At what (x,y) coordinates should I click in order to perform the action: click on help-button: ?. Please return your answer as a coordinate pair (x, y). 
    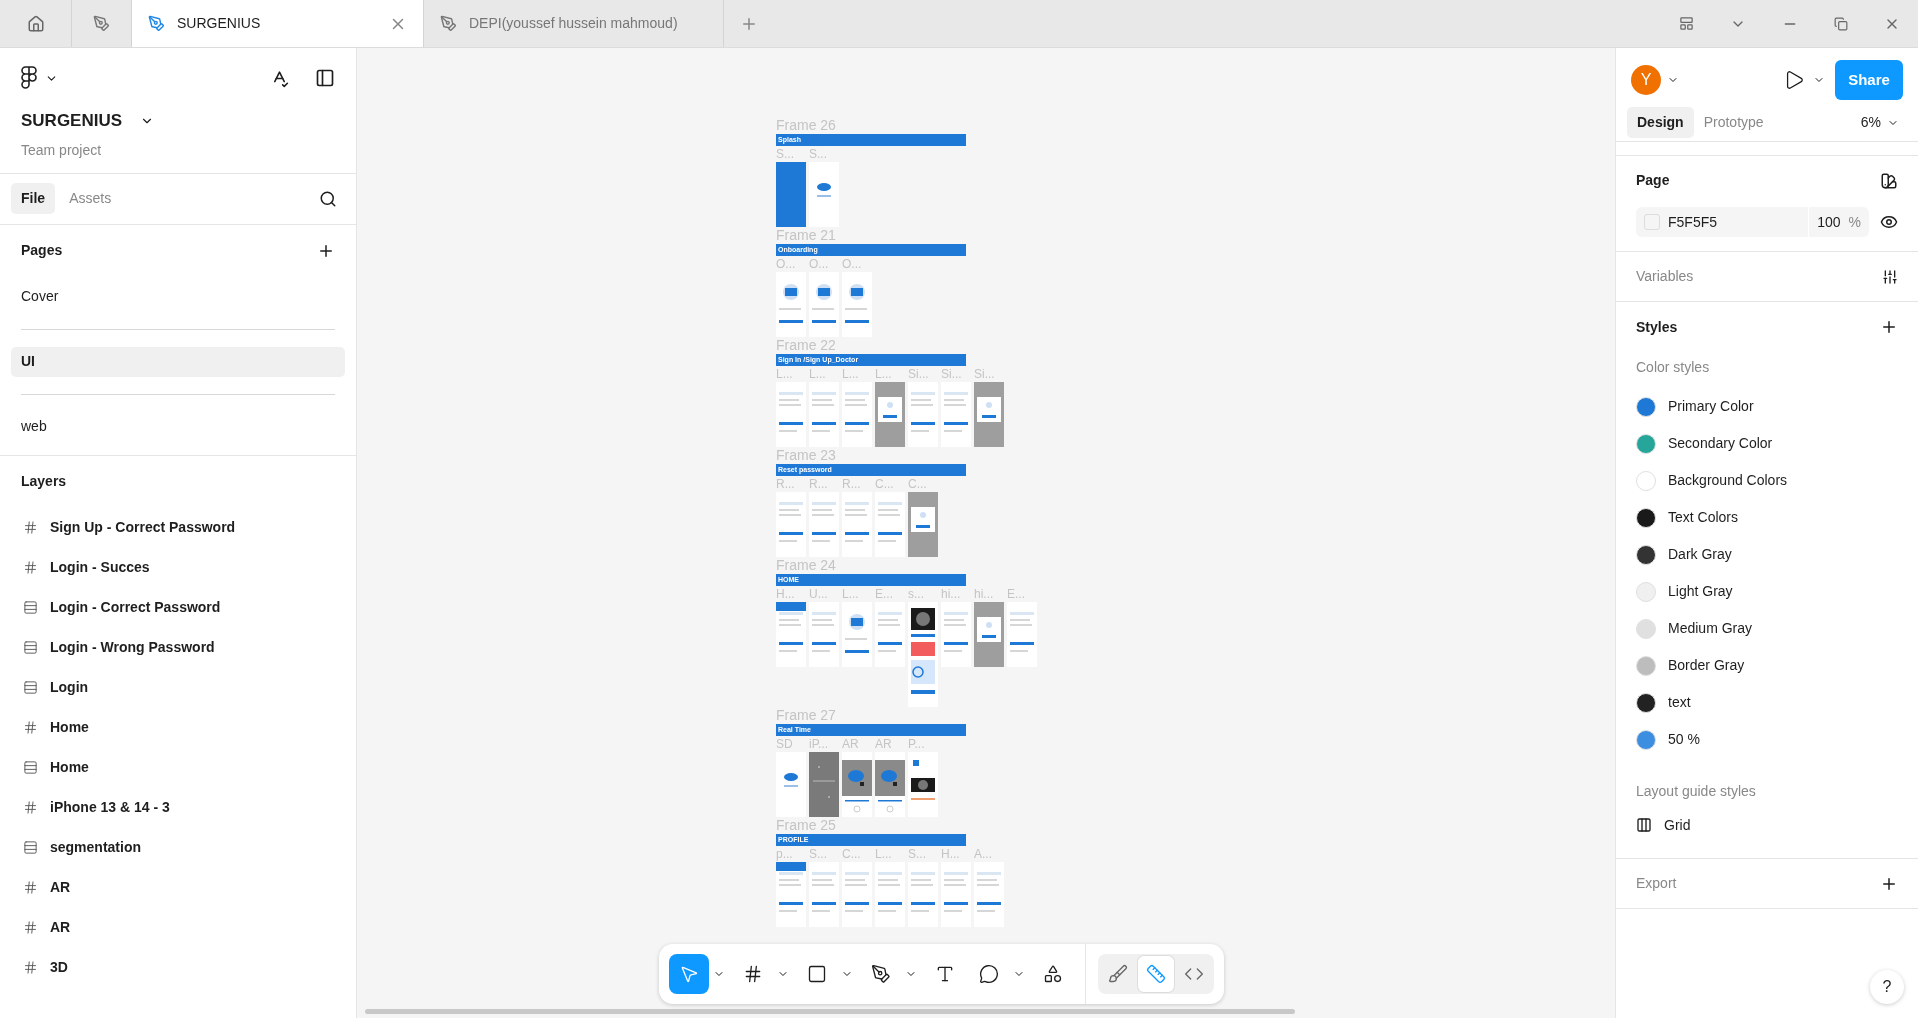
    Looking at the image, I should click on (1887, 987).